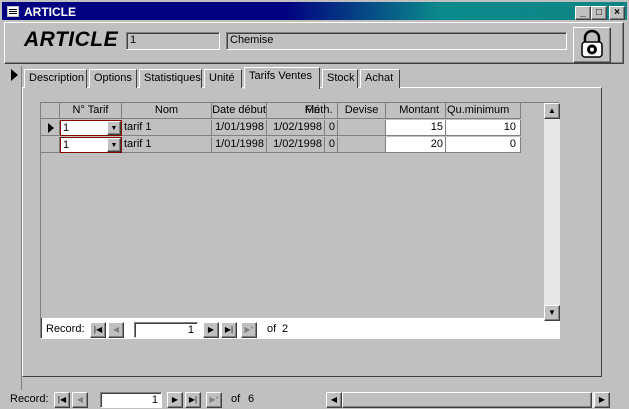  What do you see at coordinates (113, 78) in the screenshot?
I see `tab-options: Options` at bounding box center [113, 78].